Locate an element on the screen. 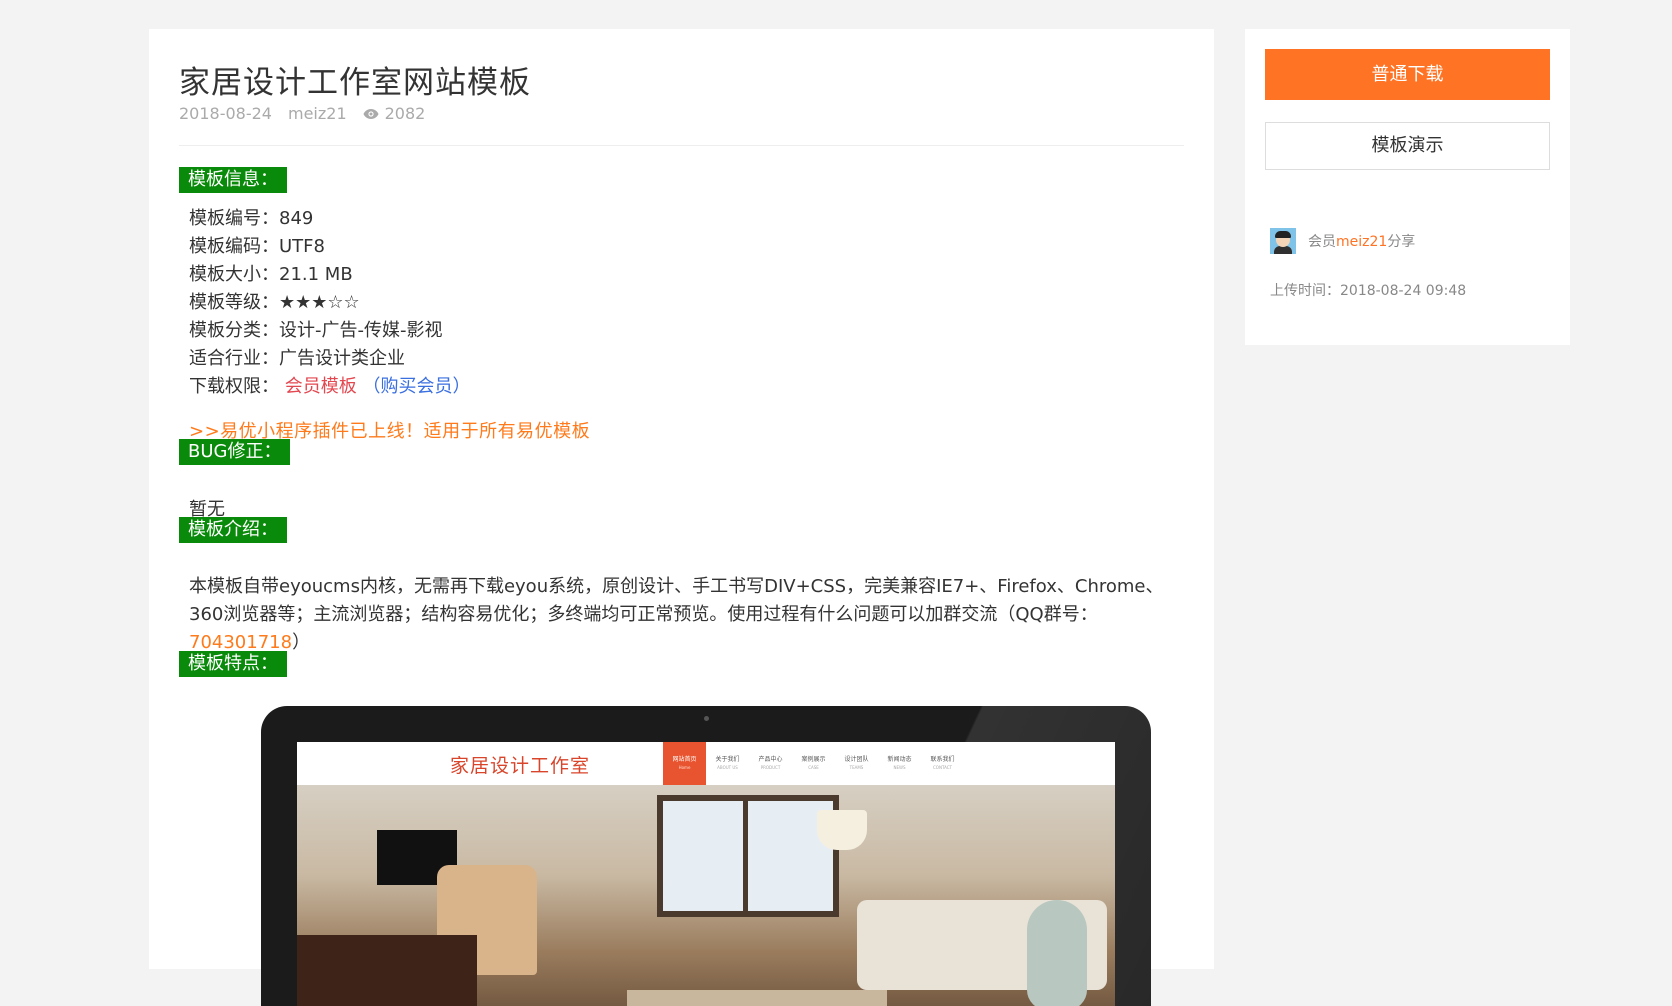  article-meta: 2018-08-24 meiz21 2082 is located at coordinates (302, 113).